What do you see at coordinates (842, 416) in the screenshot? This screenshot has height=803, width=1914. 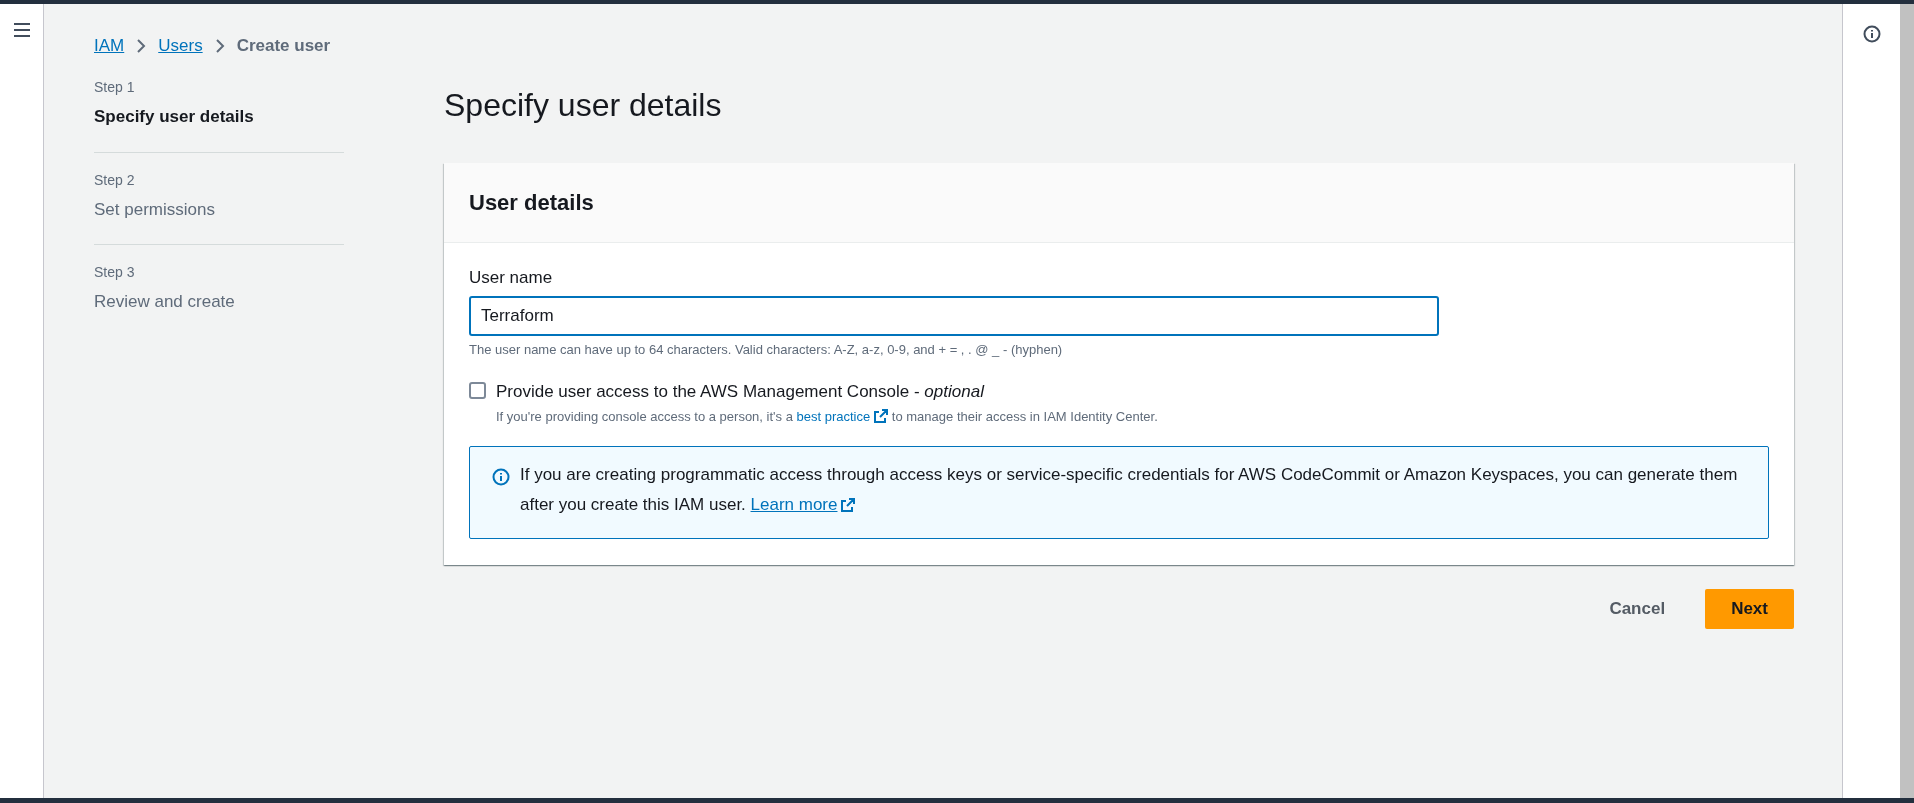 I see `best-practice-link: best practice` at bounding box center [842, 416].